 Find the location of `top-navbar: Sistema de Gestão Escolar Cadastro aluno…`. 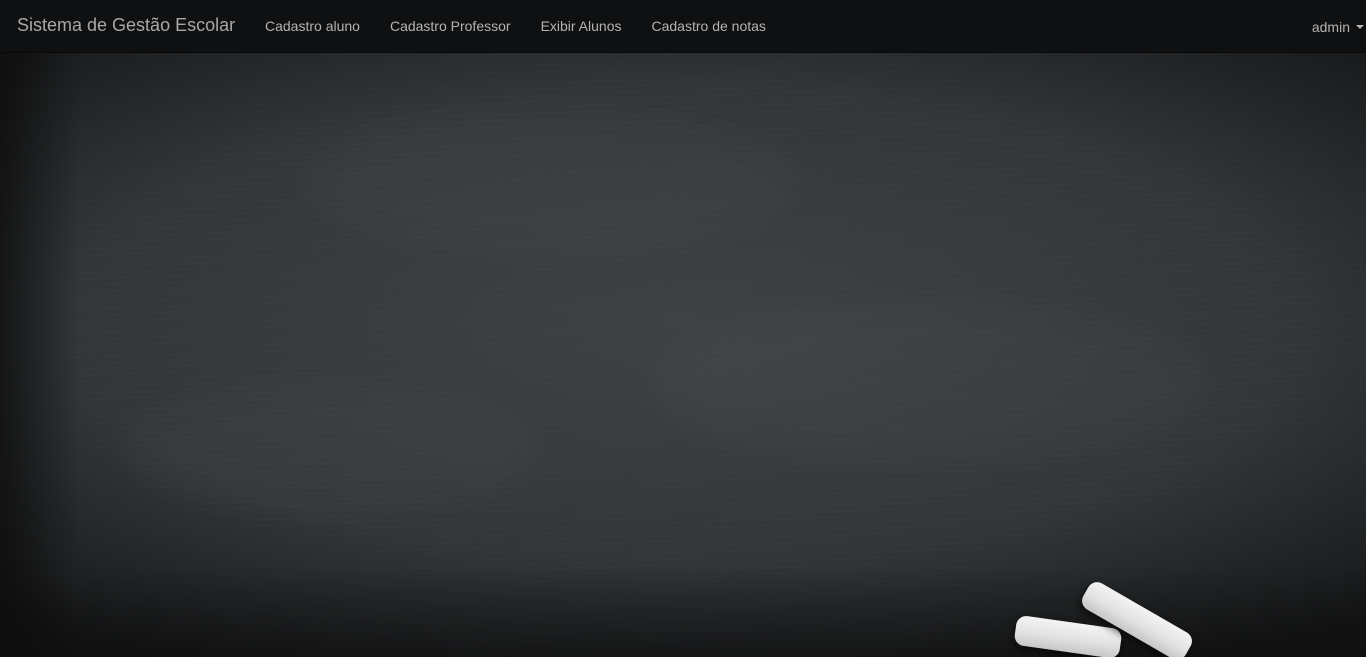

top-navbar: Sistema de Gestão Escolar Cadastro aluno… is located at coordinates (683, 26).